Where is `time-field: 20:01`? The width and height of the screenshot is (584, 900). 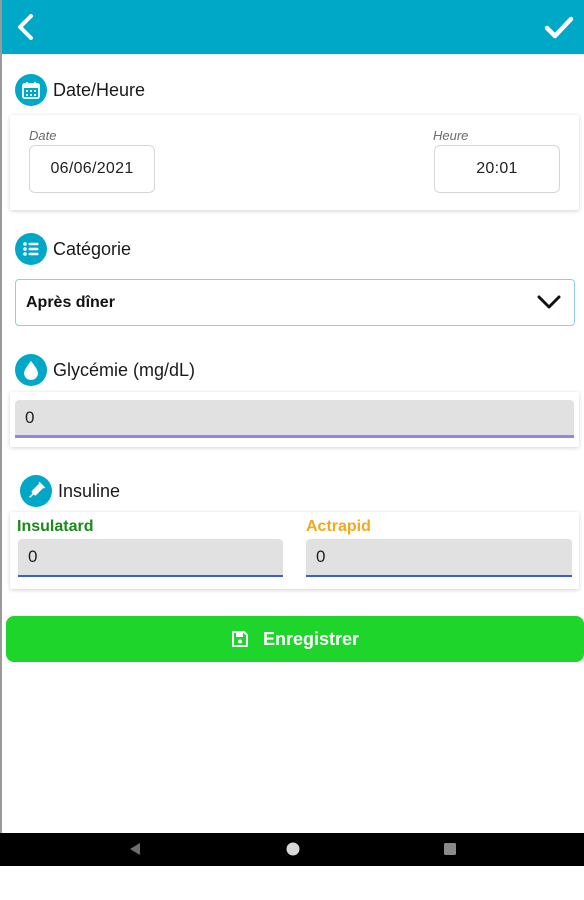
time-field: 20:01 is located at coordinates (497, 169).